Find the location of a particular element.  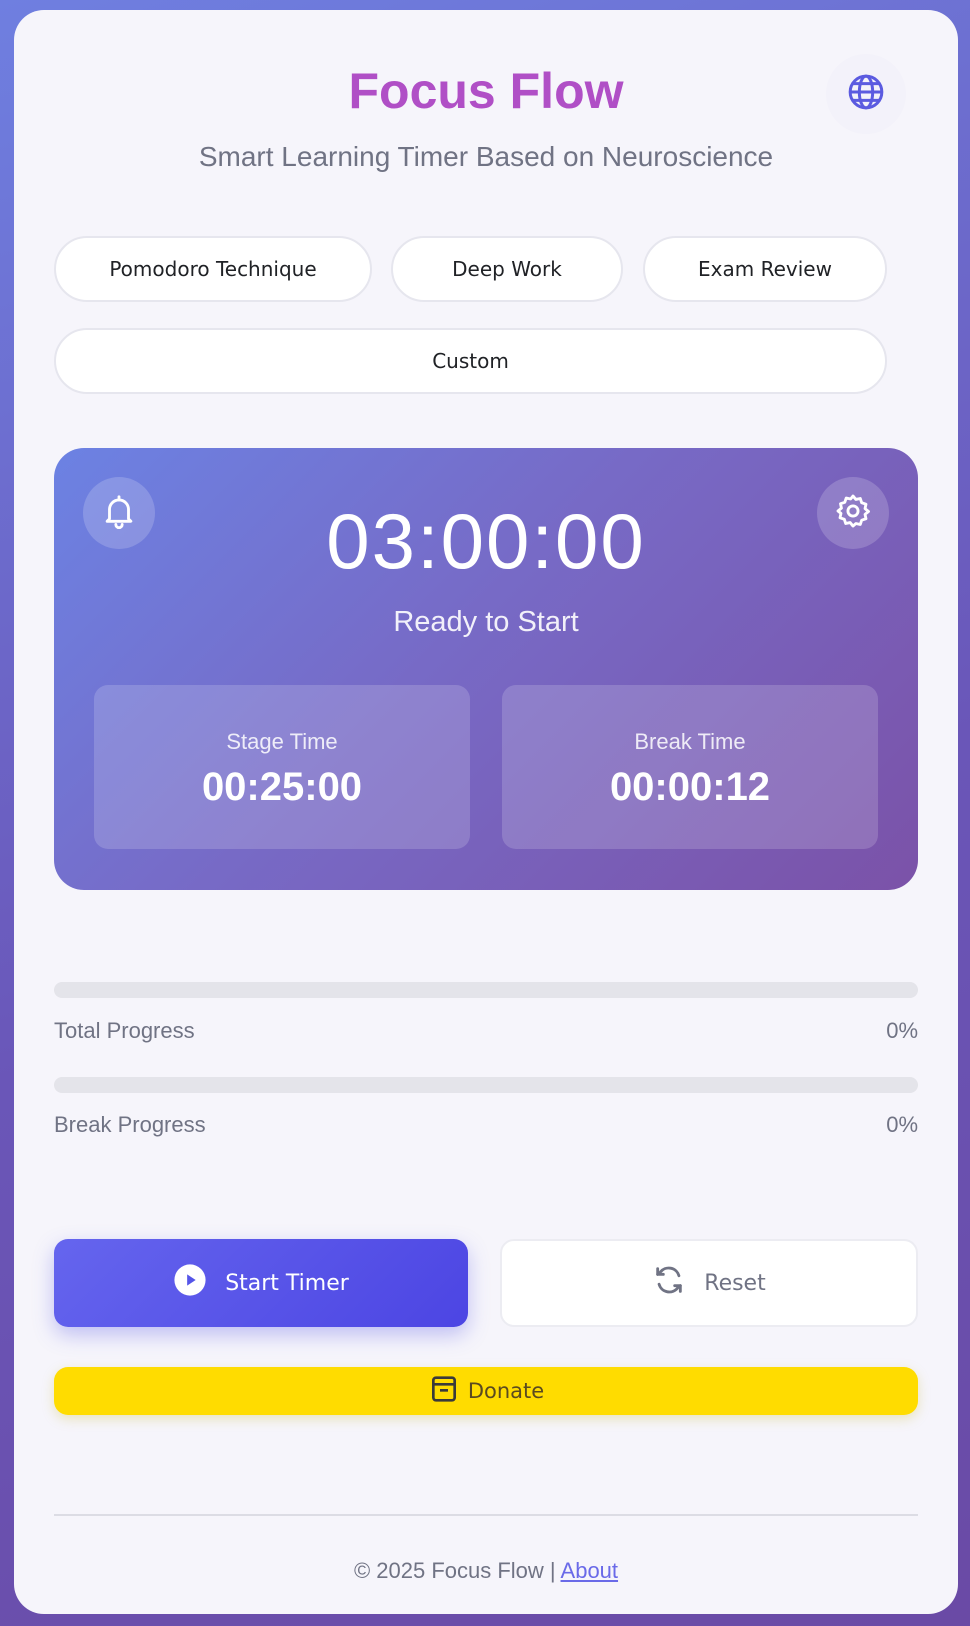

refresh-icon is located at coordinates (669, 1283).